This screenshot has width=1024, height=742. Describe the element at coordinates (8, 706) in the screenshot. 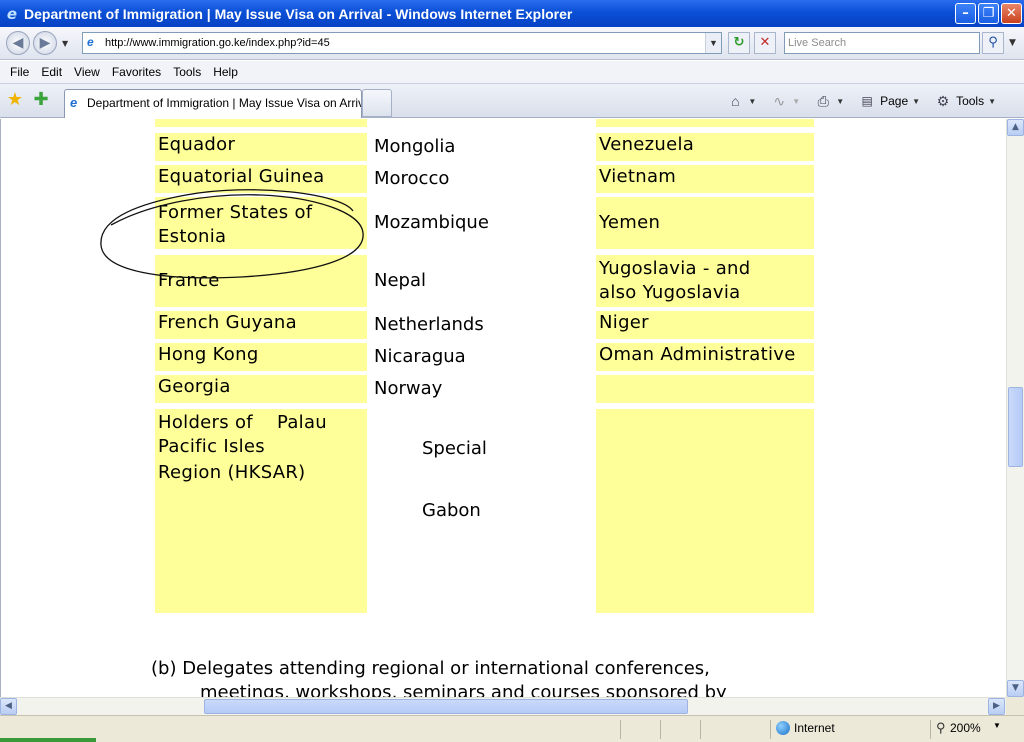

I see `scroll-left-arrow-icon: ◀` at that location.